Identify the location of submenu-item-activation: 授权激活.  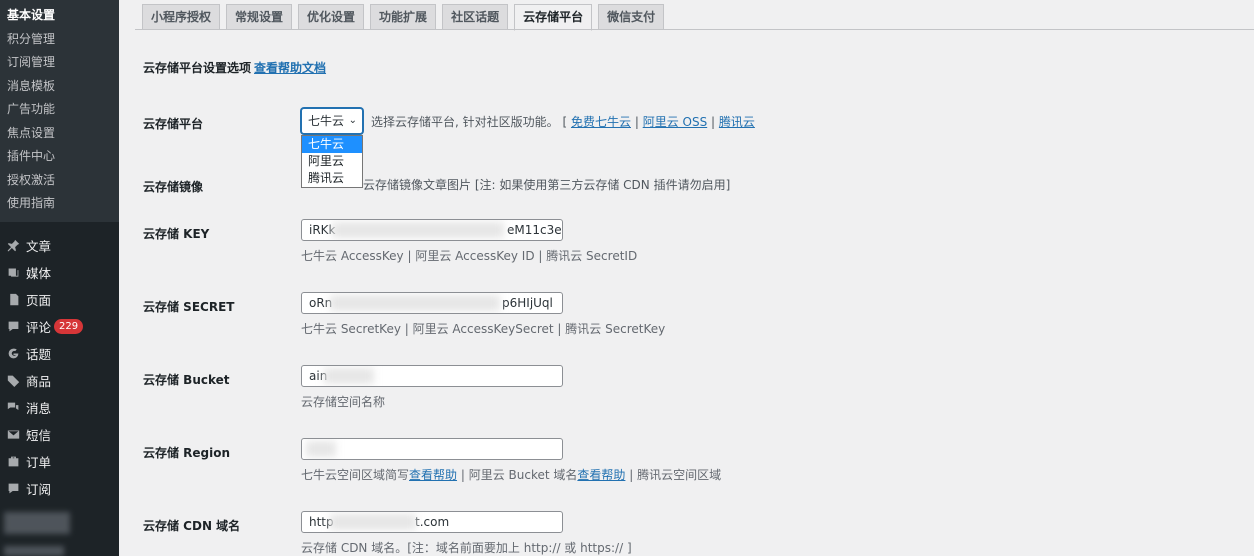
(59, 181).